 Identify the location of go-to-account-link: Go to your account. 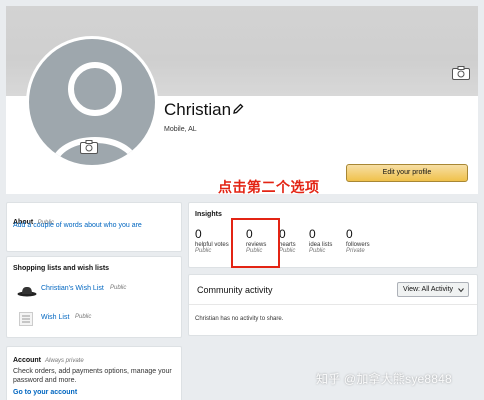
(45, 392).